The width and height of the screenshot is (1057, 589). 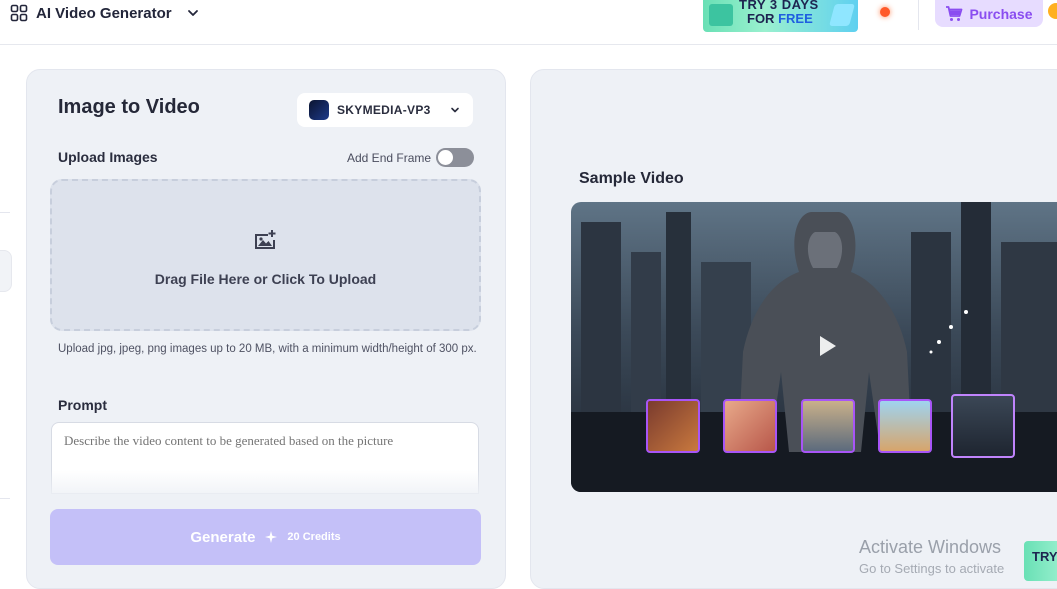 I want to click on upload-images-label: Upload Images, so click(x=108, y=157).